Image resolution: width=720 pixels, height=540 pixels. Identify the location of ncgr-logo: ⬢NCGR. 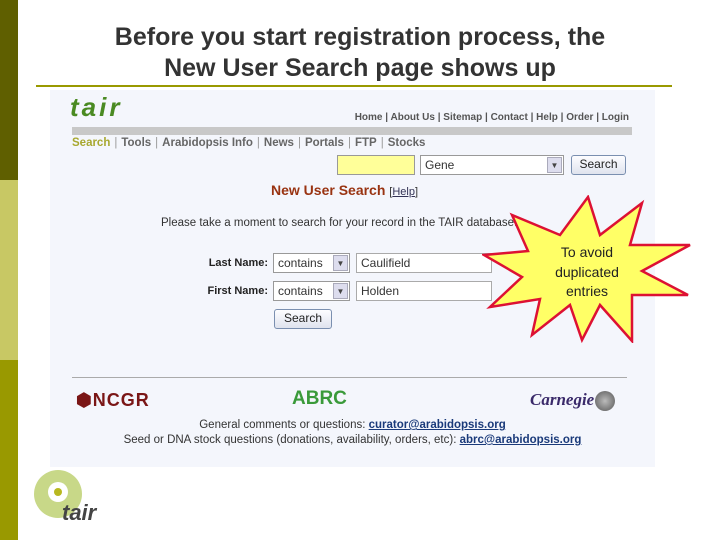
(113, 400).